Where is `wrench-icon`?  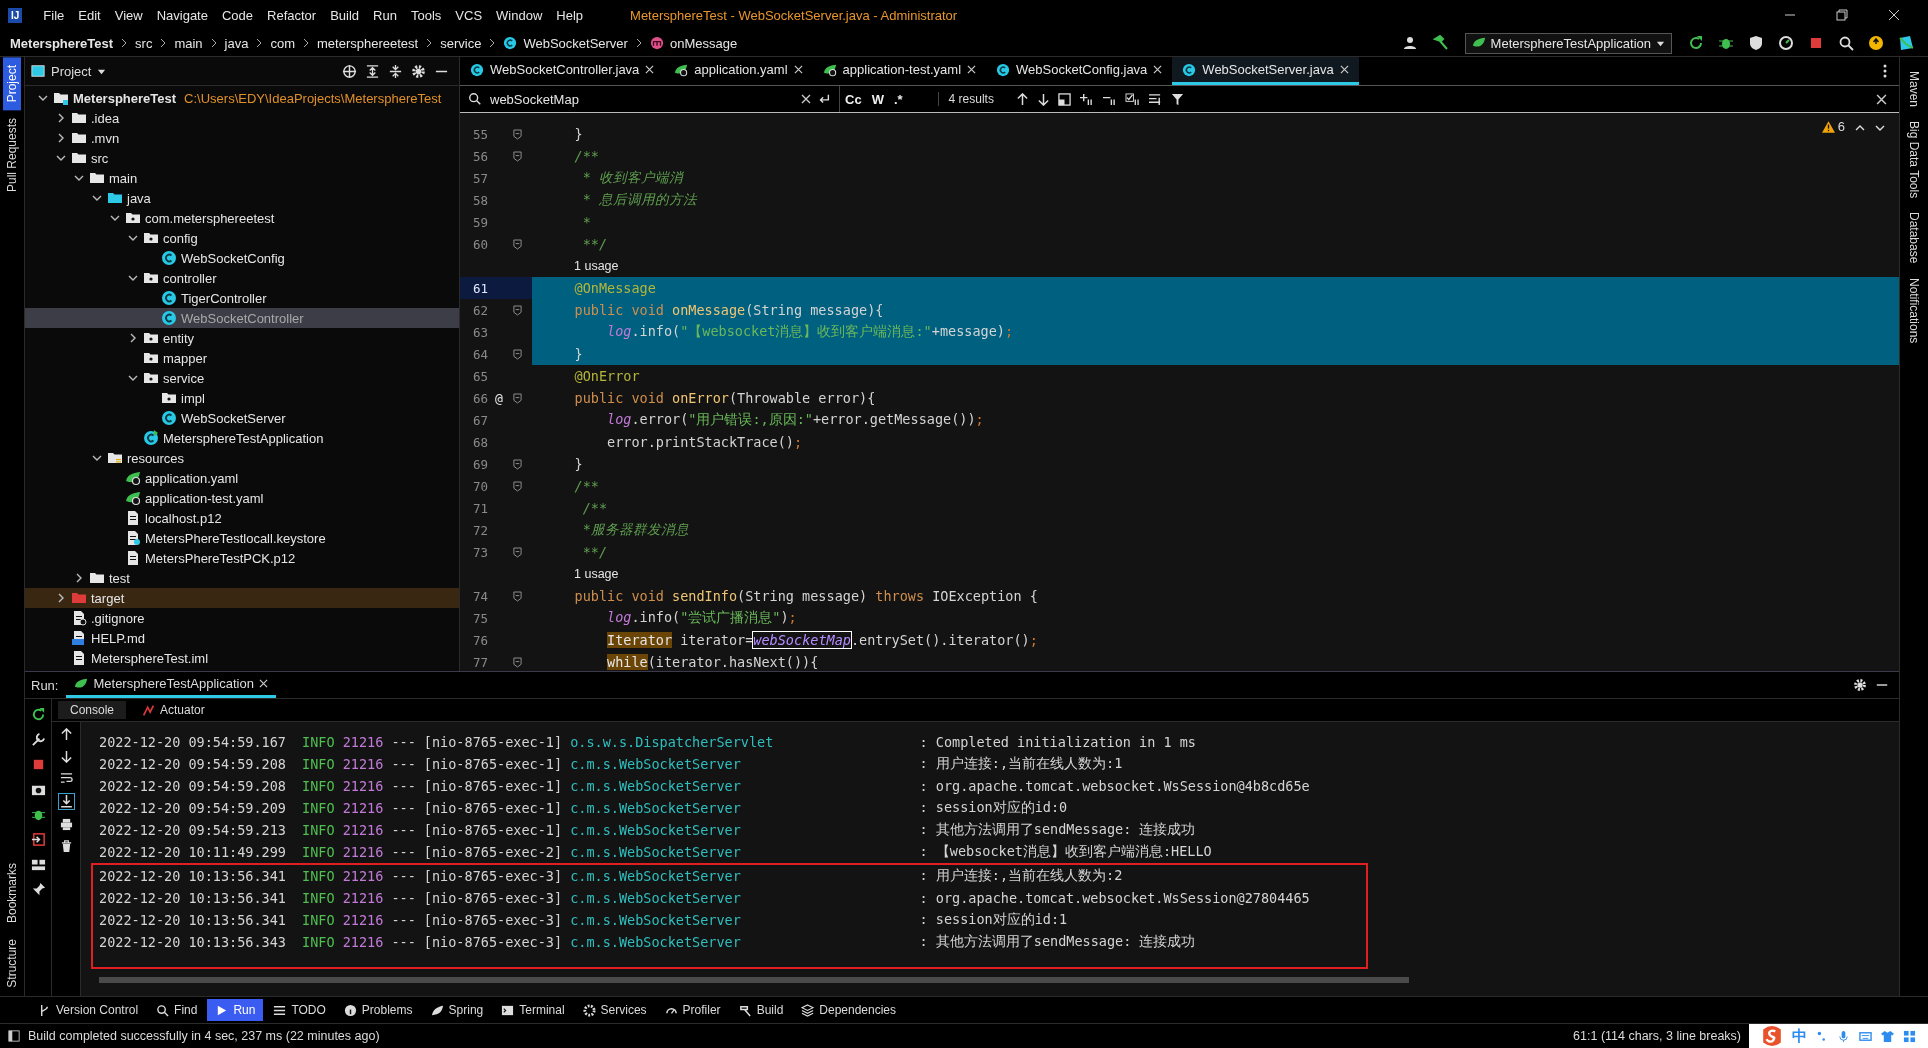
wrench-icon is located at coordinates (38, 739).